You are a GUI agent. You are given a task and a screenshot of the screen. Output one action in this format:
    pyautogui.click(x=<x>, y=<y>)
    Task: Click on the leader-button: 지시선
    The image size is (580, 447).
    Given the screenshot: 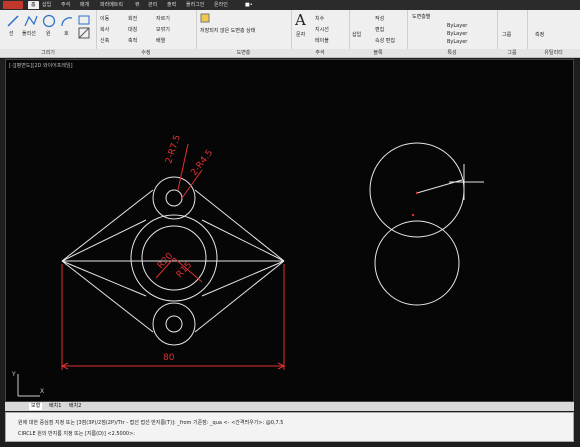 What is the action you would take?
    pyautogui.click(x=322, y=29)
    